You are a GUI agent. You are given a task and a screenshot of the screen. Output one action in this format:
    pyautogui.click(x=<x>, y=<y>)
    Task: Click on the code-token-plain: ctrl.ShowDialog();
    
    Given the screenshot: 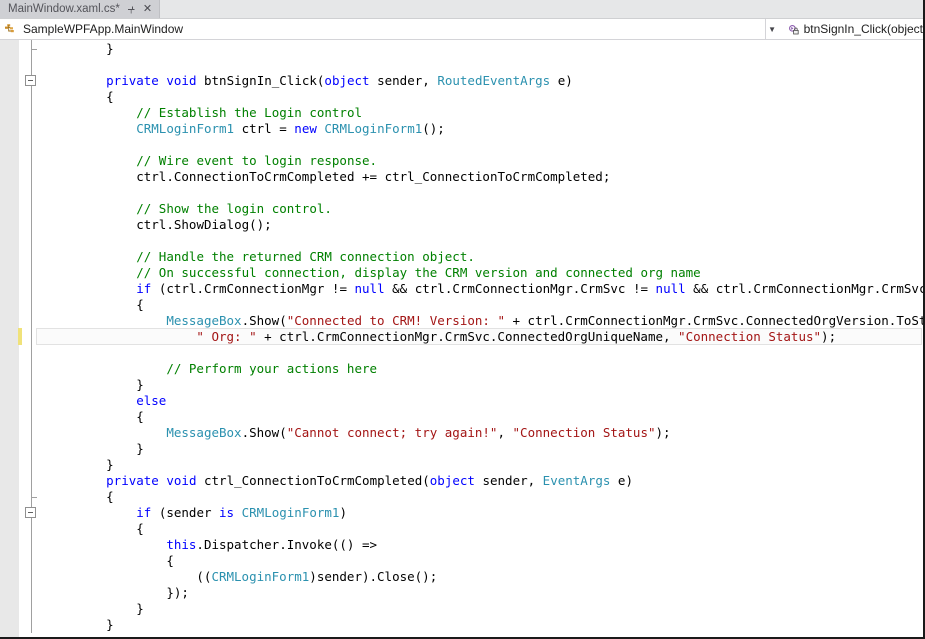 What is the action you would take?
    pyautogui.click(x=204, y=224)
    